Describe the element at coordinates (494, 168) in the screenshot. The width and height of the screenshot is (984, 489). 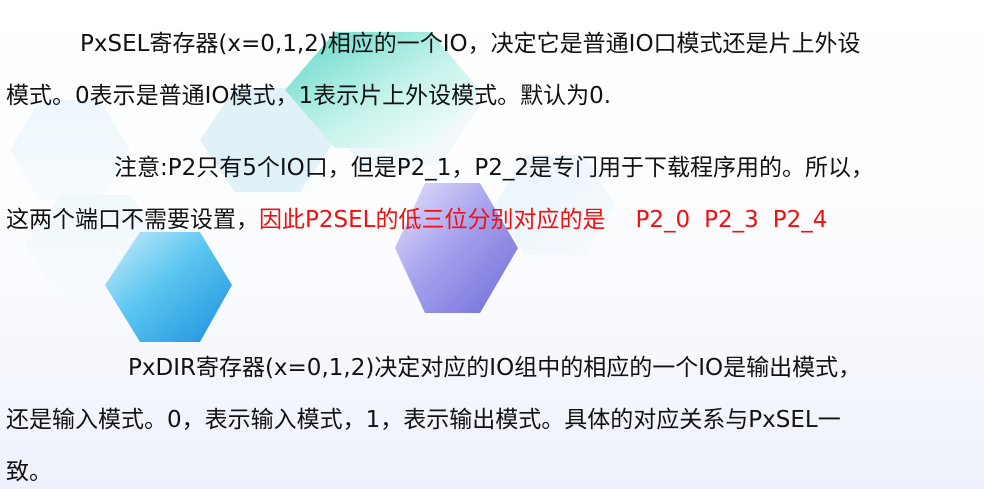
I see `note-line-1: 注意:P2只有5个IO口，但是P2_1，P2_2是专门用于下载程序用的。所以，` at that location.